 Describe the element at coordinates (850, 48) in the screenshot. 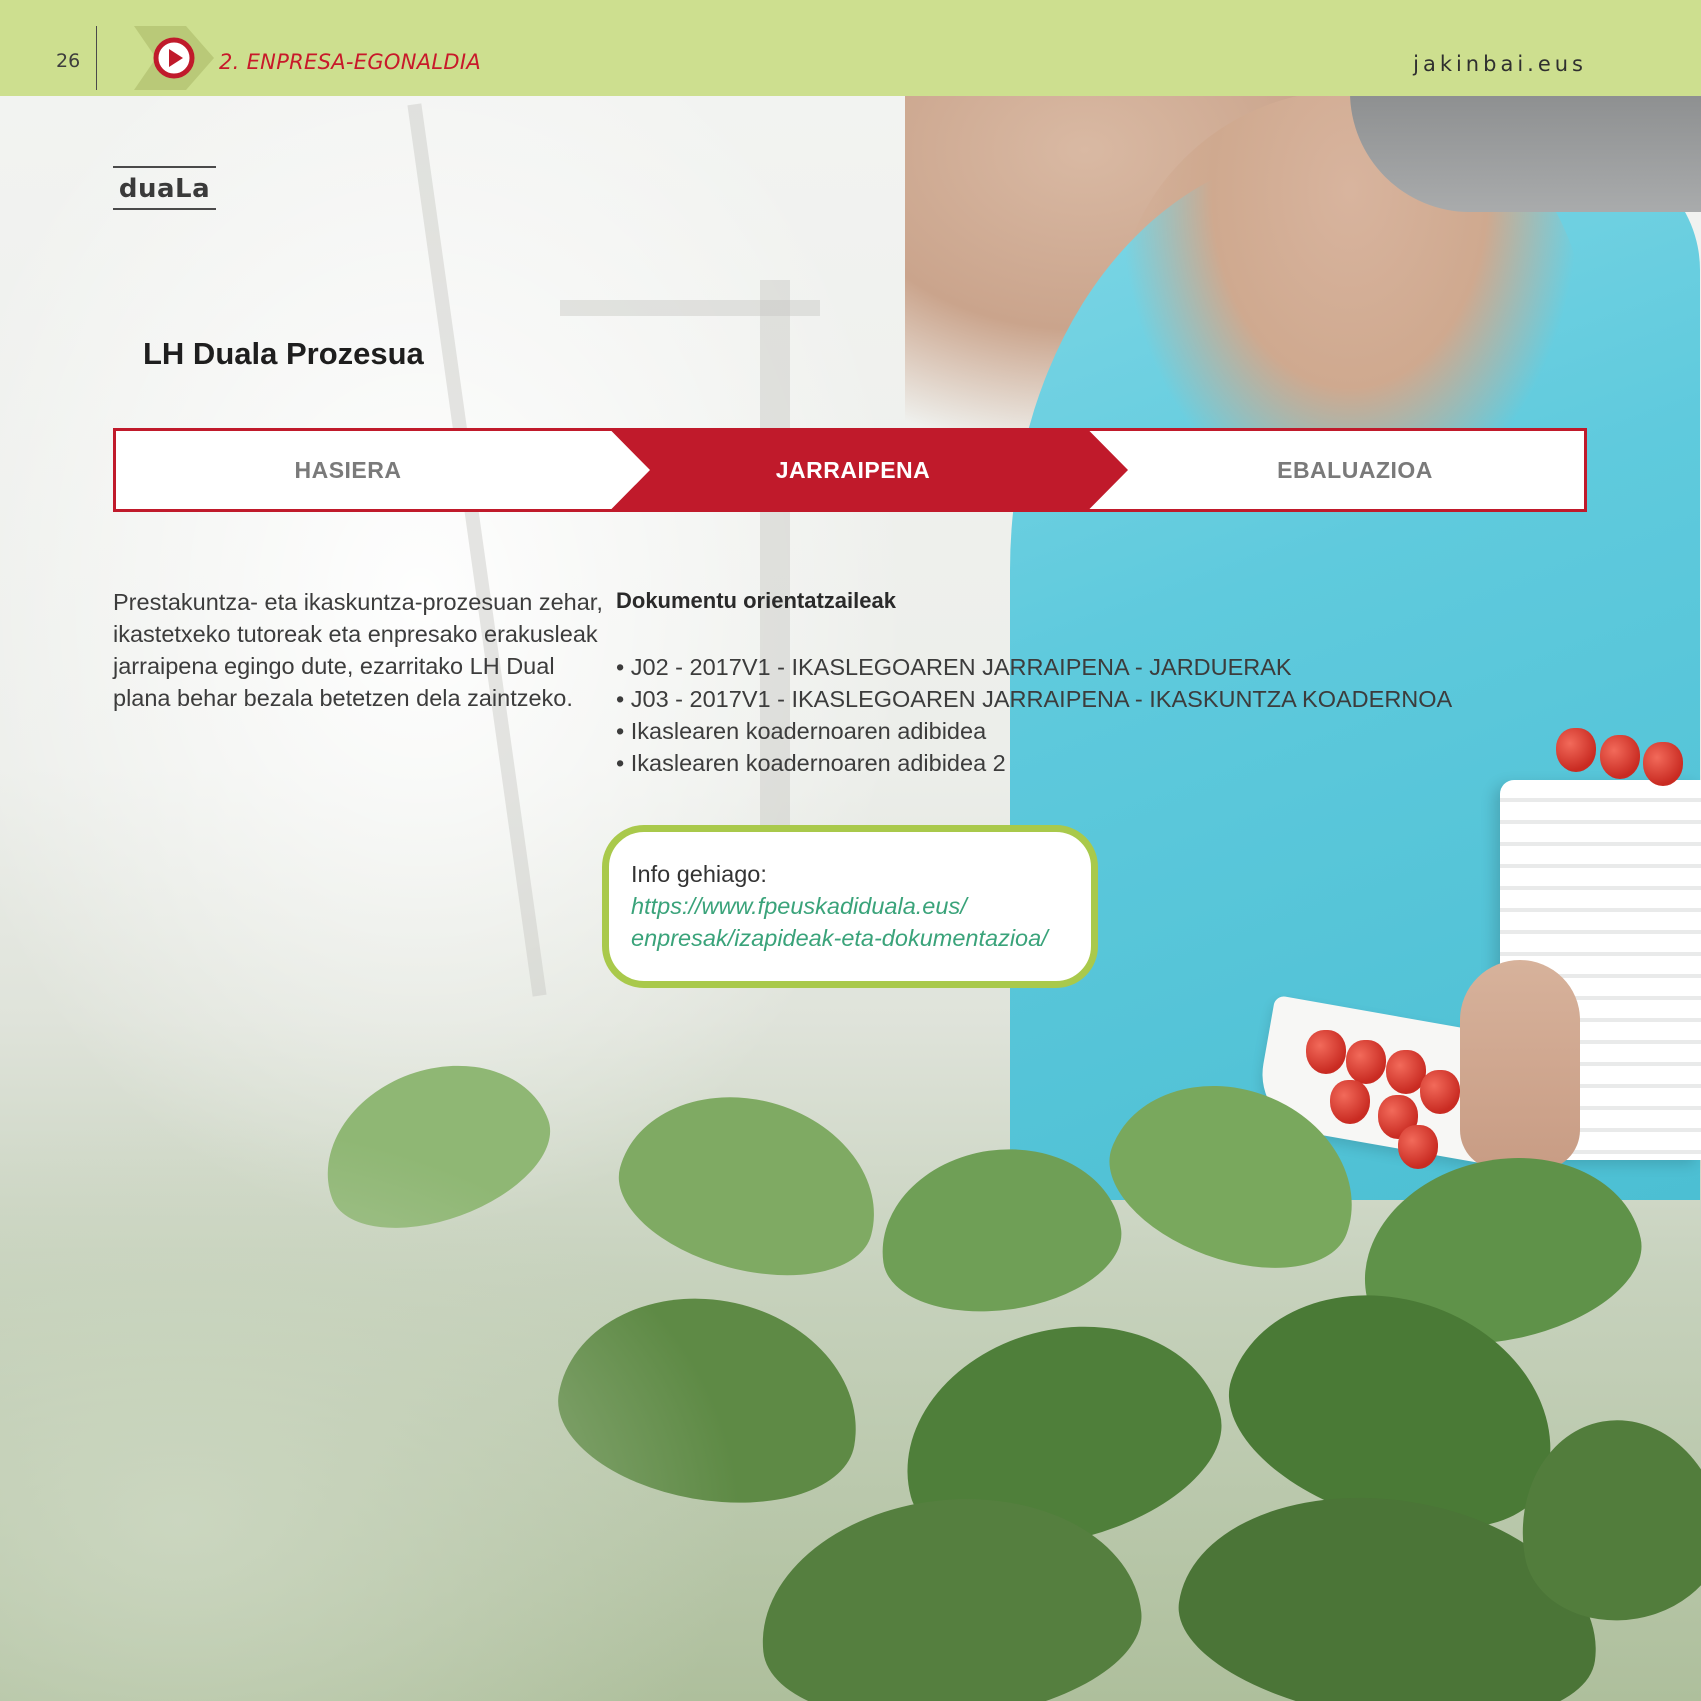

I see `header-bar: 26 2. ENPRESA-EGONALDIA jakinbai.eus` at that location.